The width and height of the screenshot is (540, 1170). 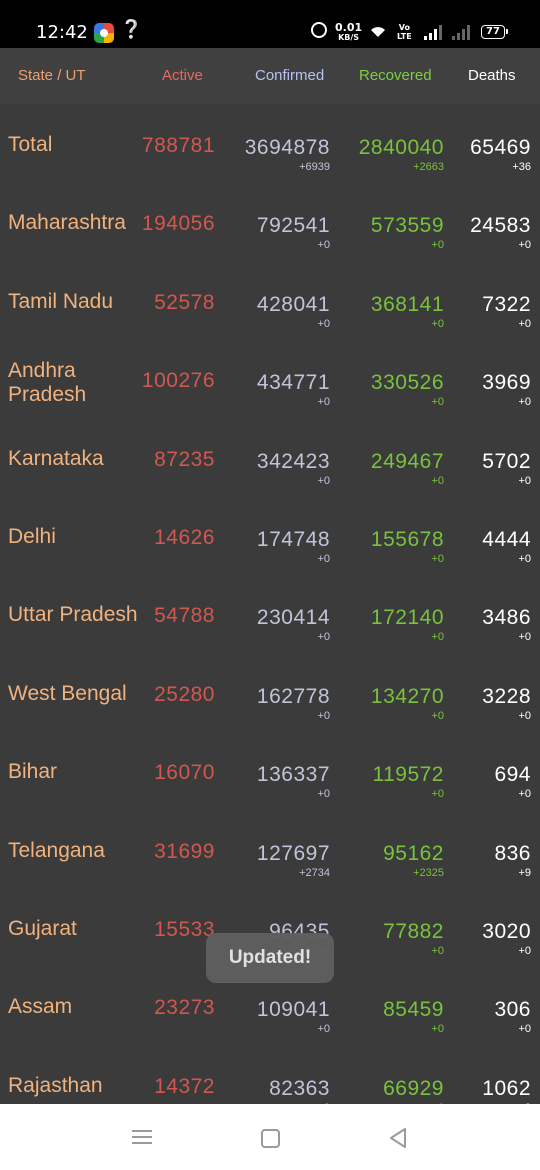 What do you see at coordinates (293, 539) in the screenshot?
I see `confirmed-count: 174748` at bounding box center [293, 539].